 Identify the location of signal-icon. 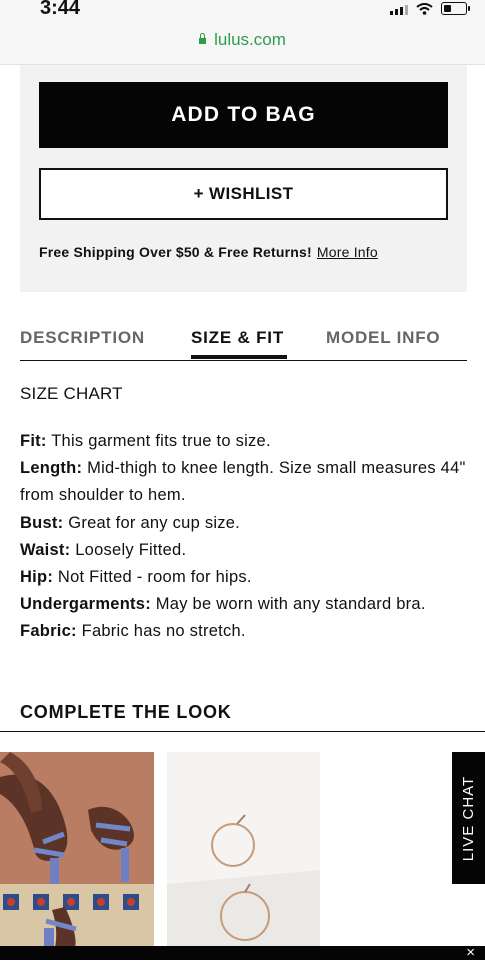
(399, 9).